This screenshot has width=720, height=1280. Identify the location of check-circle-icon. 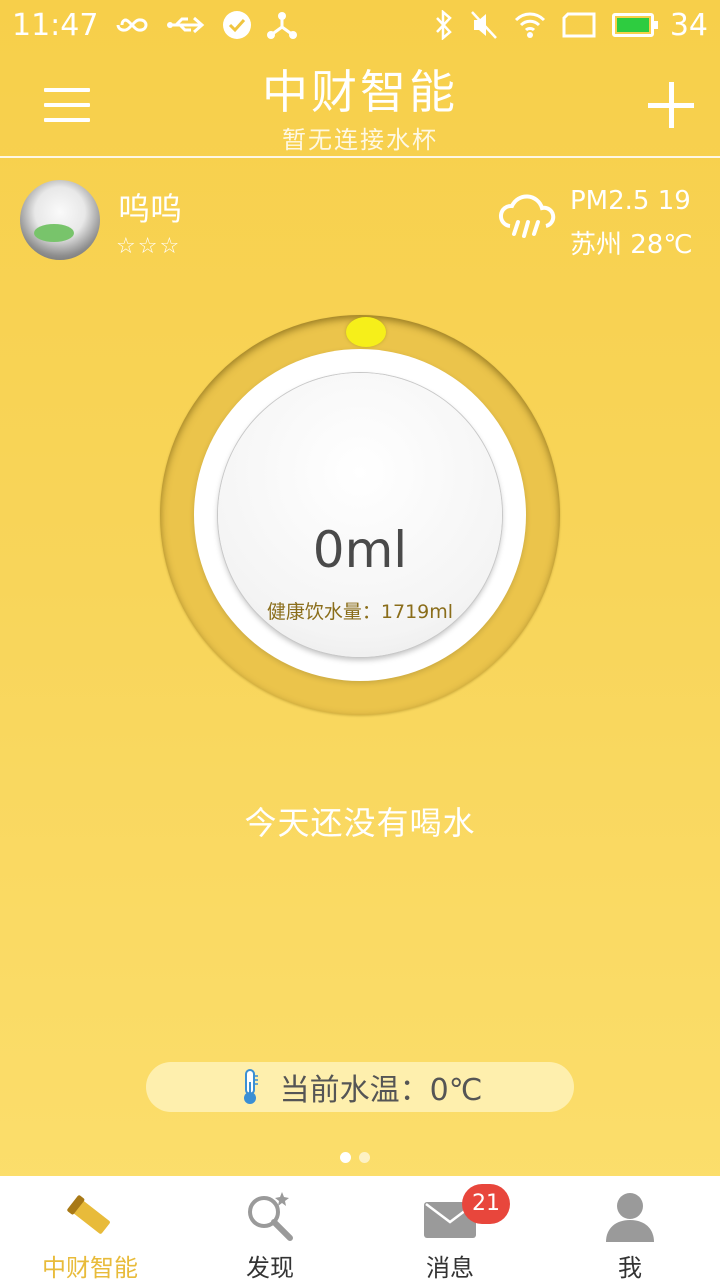
(237, 25).